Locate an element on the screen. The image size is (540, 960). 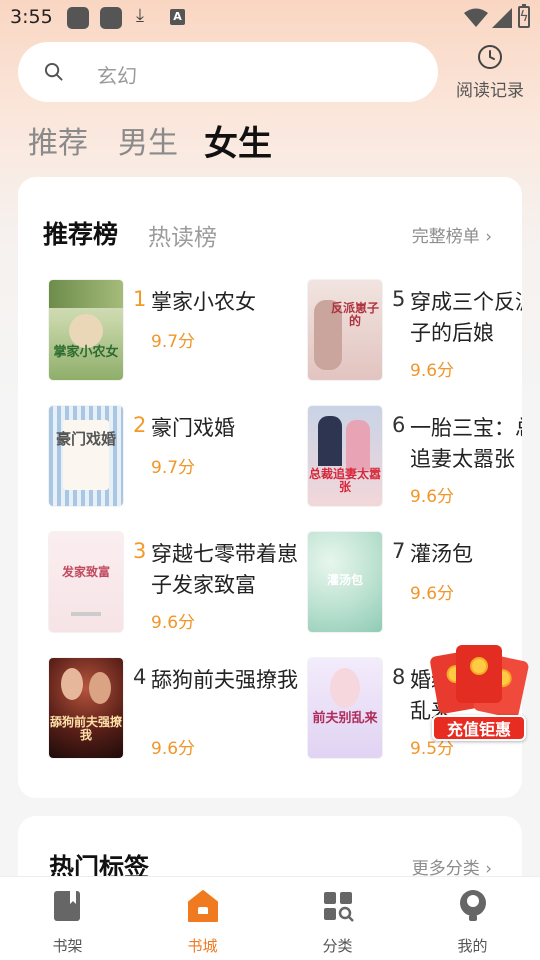
book-title: 舔狗前夫强撩我 is located at coordinates (224, 680).